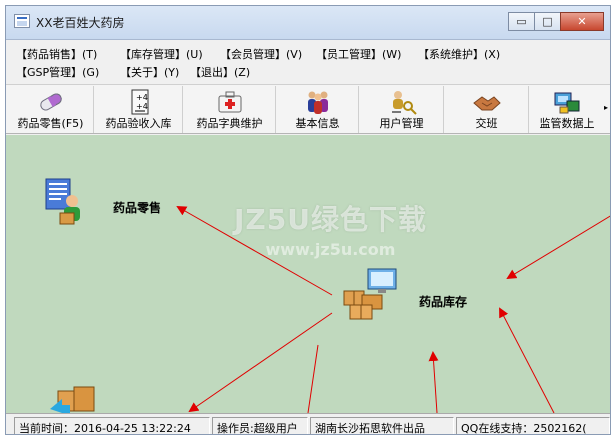 Image resolution: width=615 pixels, height=437 pixels. I want to click on module-label-retail: 药品零售, so click(137, 207).